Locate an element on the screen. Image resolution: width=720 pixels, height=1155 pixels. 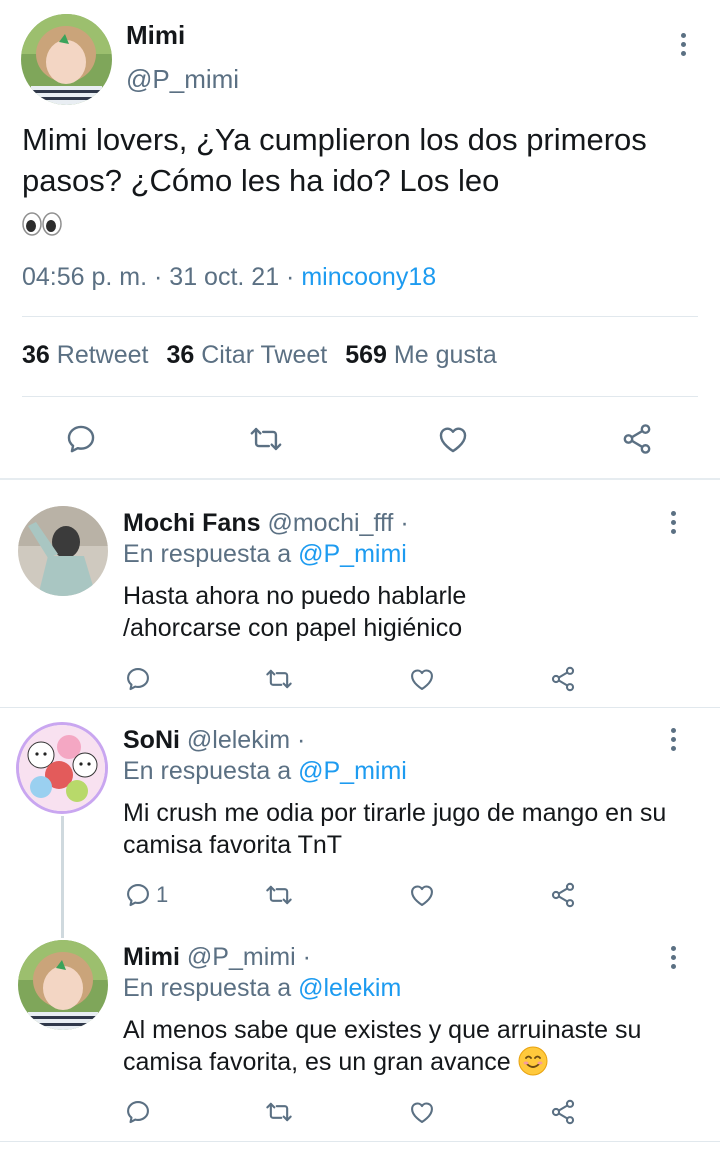
reply-author-name: SoNi is located at coordinates (151, 740).